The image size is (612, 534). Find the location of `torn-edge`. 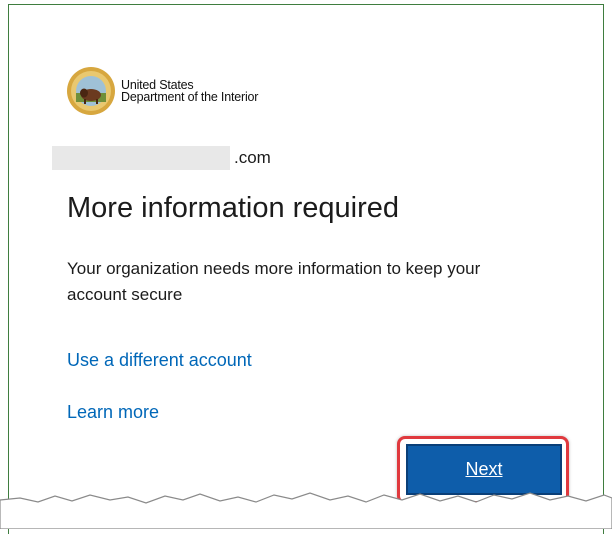

torn-edge is located at coordinates (306, 510).